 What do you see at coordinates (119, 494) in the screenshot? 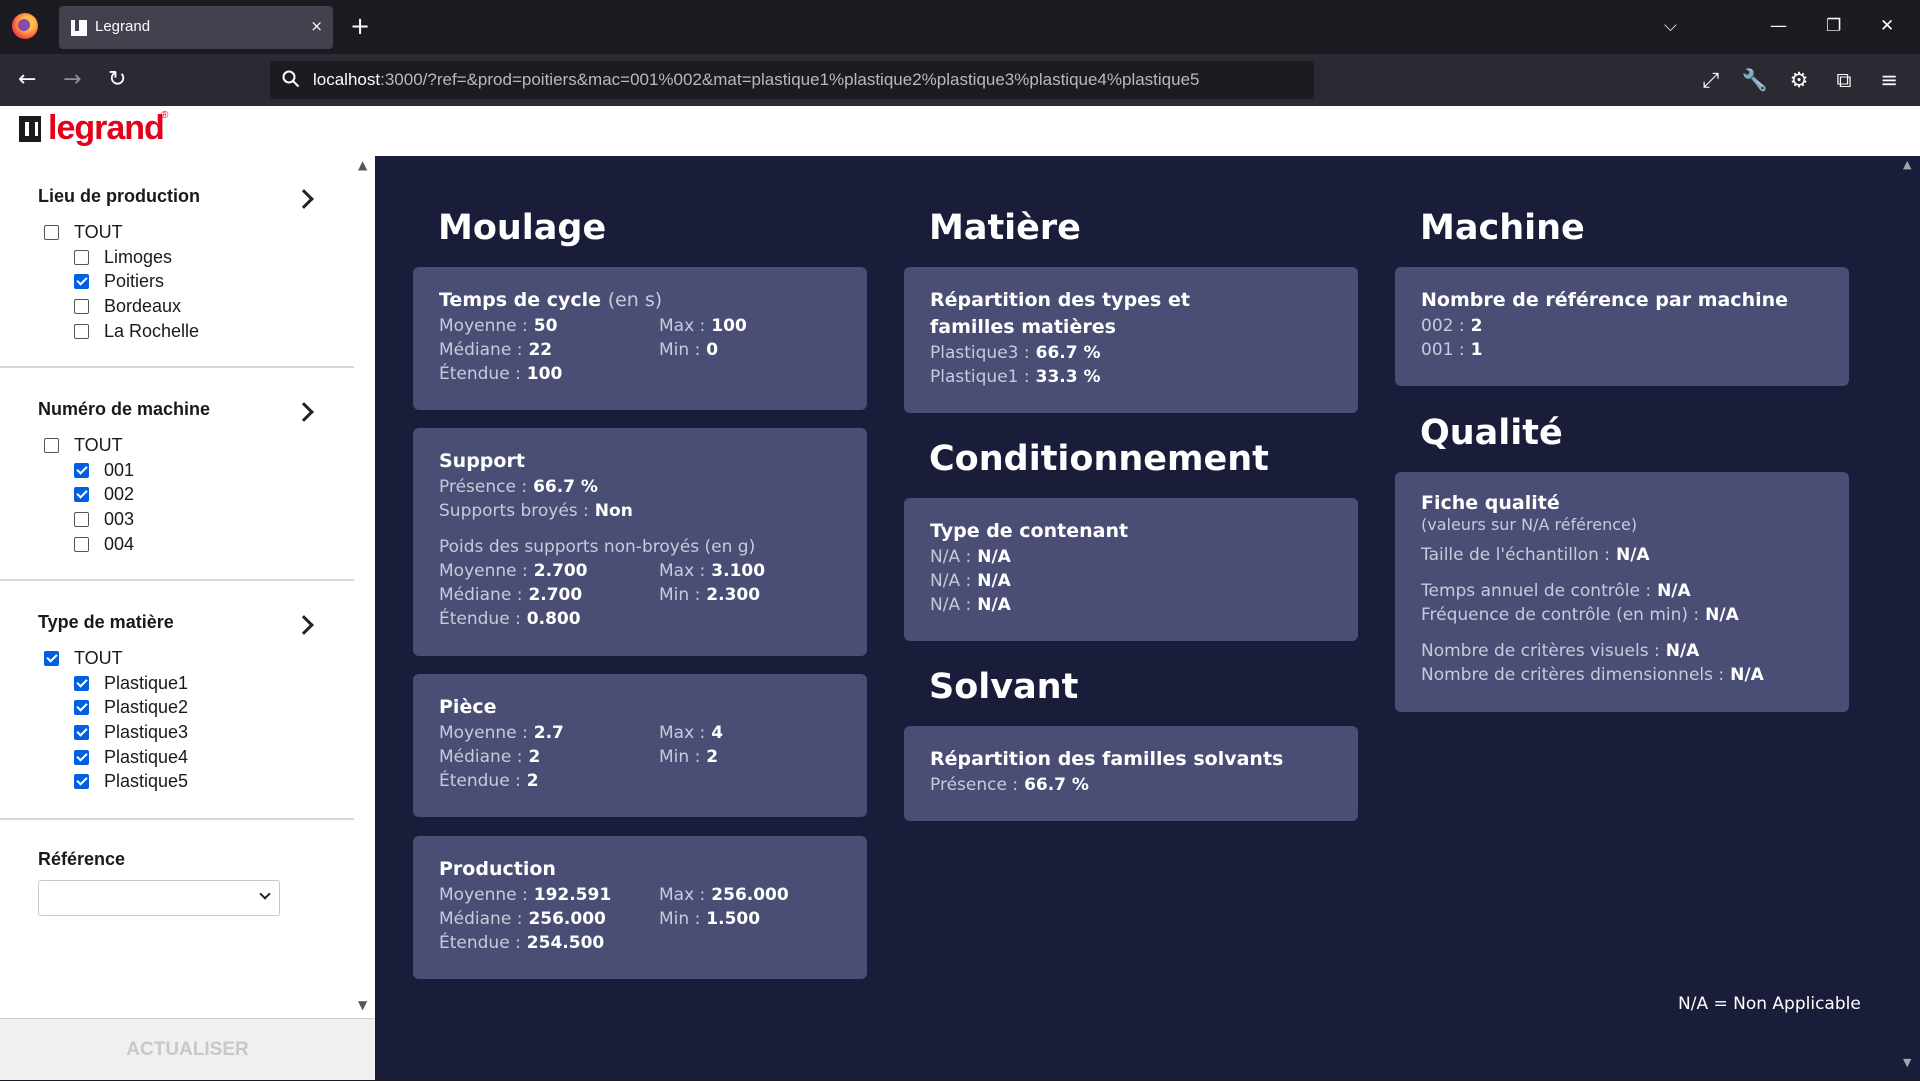
I see `checkbox-label: 002` at bounding box center [119, 494].